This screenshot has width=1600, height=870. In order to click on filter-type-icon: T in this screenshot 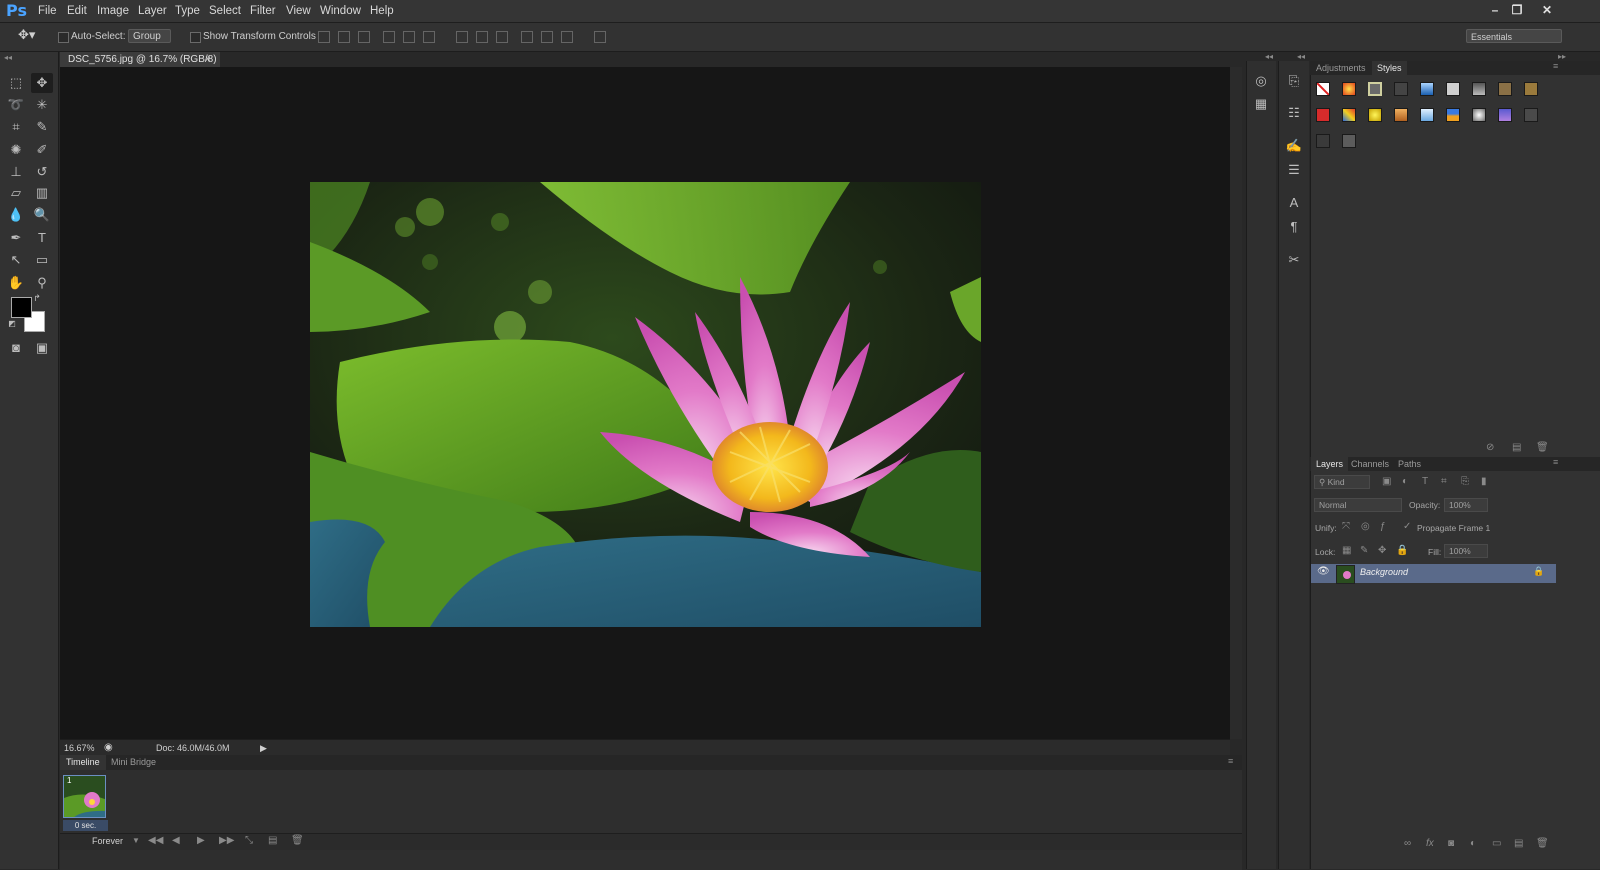, I will do `click(1425, 481)`.